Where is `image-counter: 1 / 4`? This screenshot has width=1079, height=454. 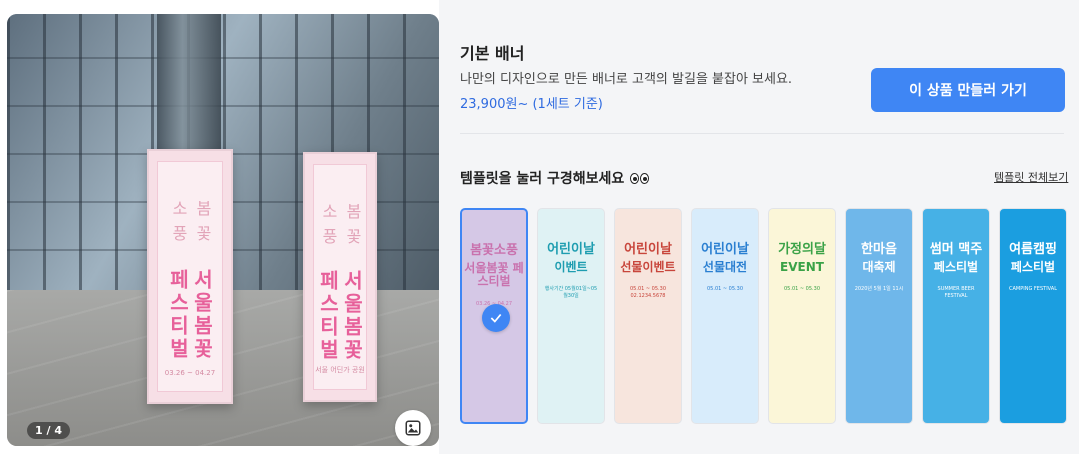 image-counter: 1 / 4 is located at coordinates (48, 430).